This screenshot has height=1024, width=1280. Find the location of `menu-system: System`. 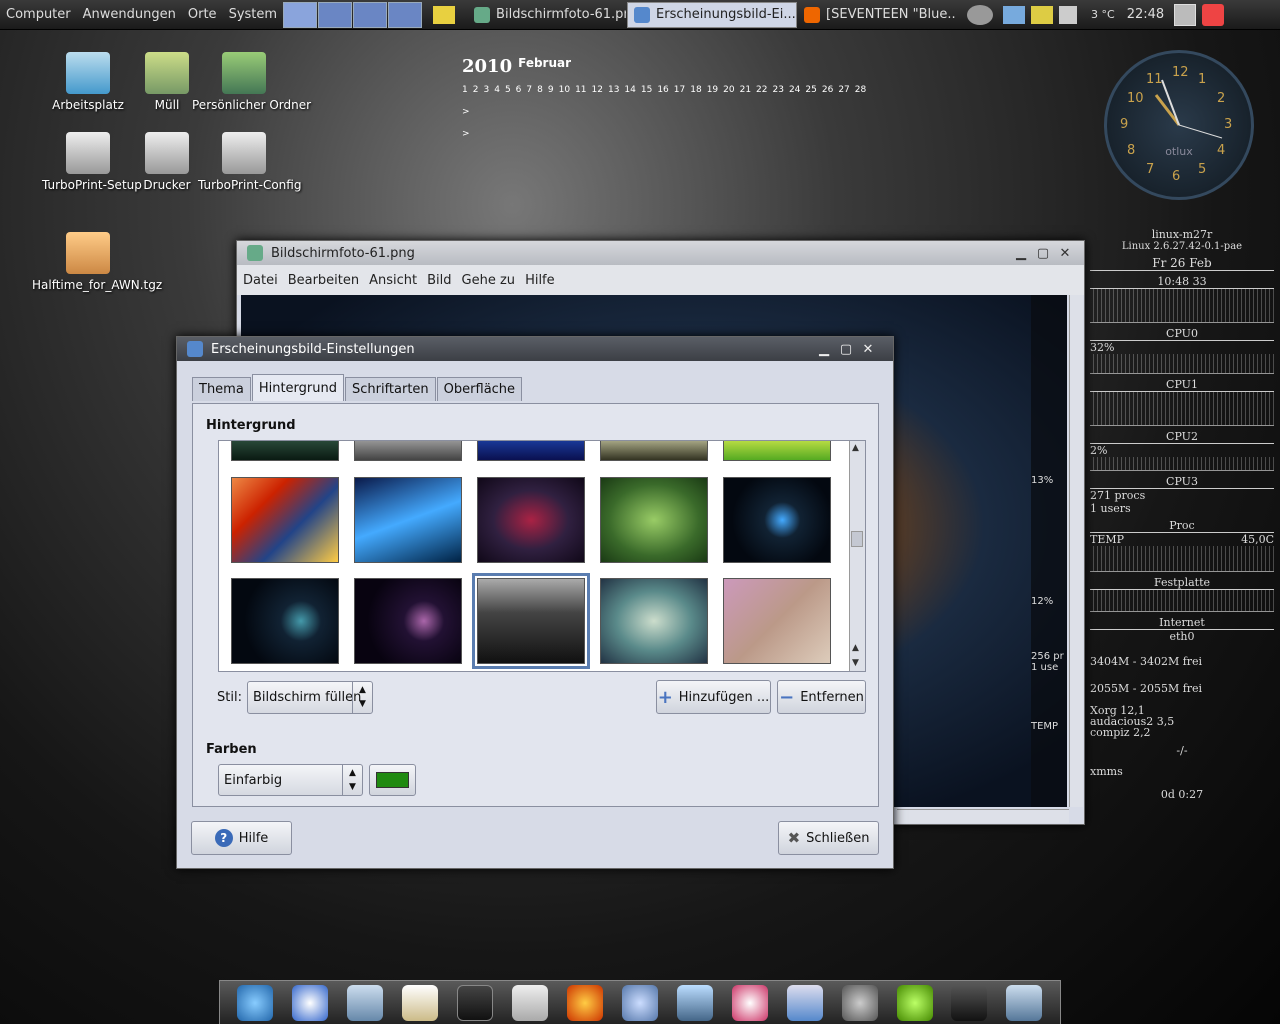

menu-system: System is located at coordinates (253, 14).